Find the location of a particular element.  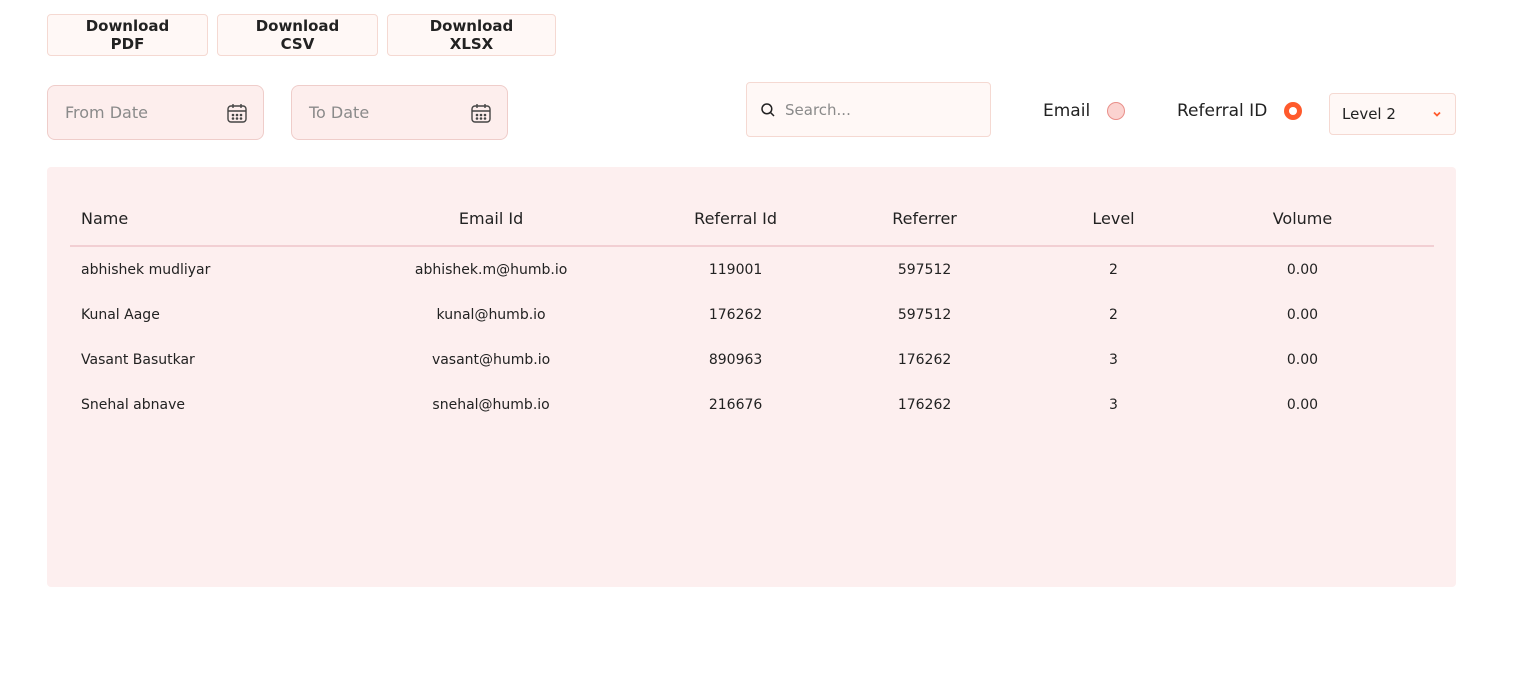

column-header-email: Email Id is located at coordinates (491, 218).